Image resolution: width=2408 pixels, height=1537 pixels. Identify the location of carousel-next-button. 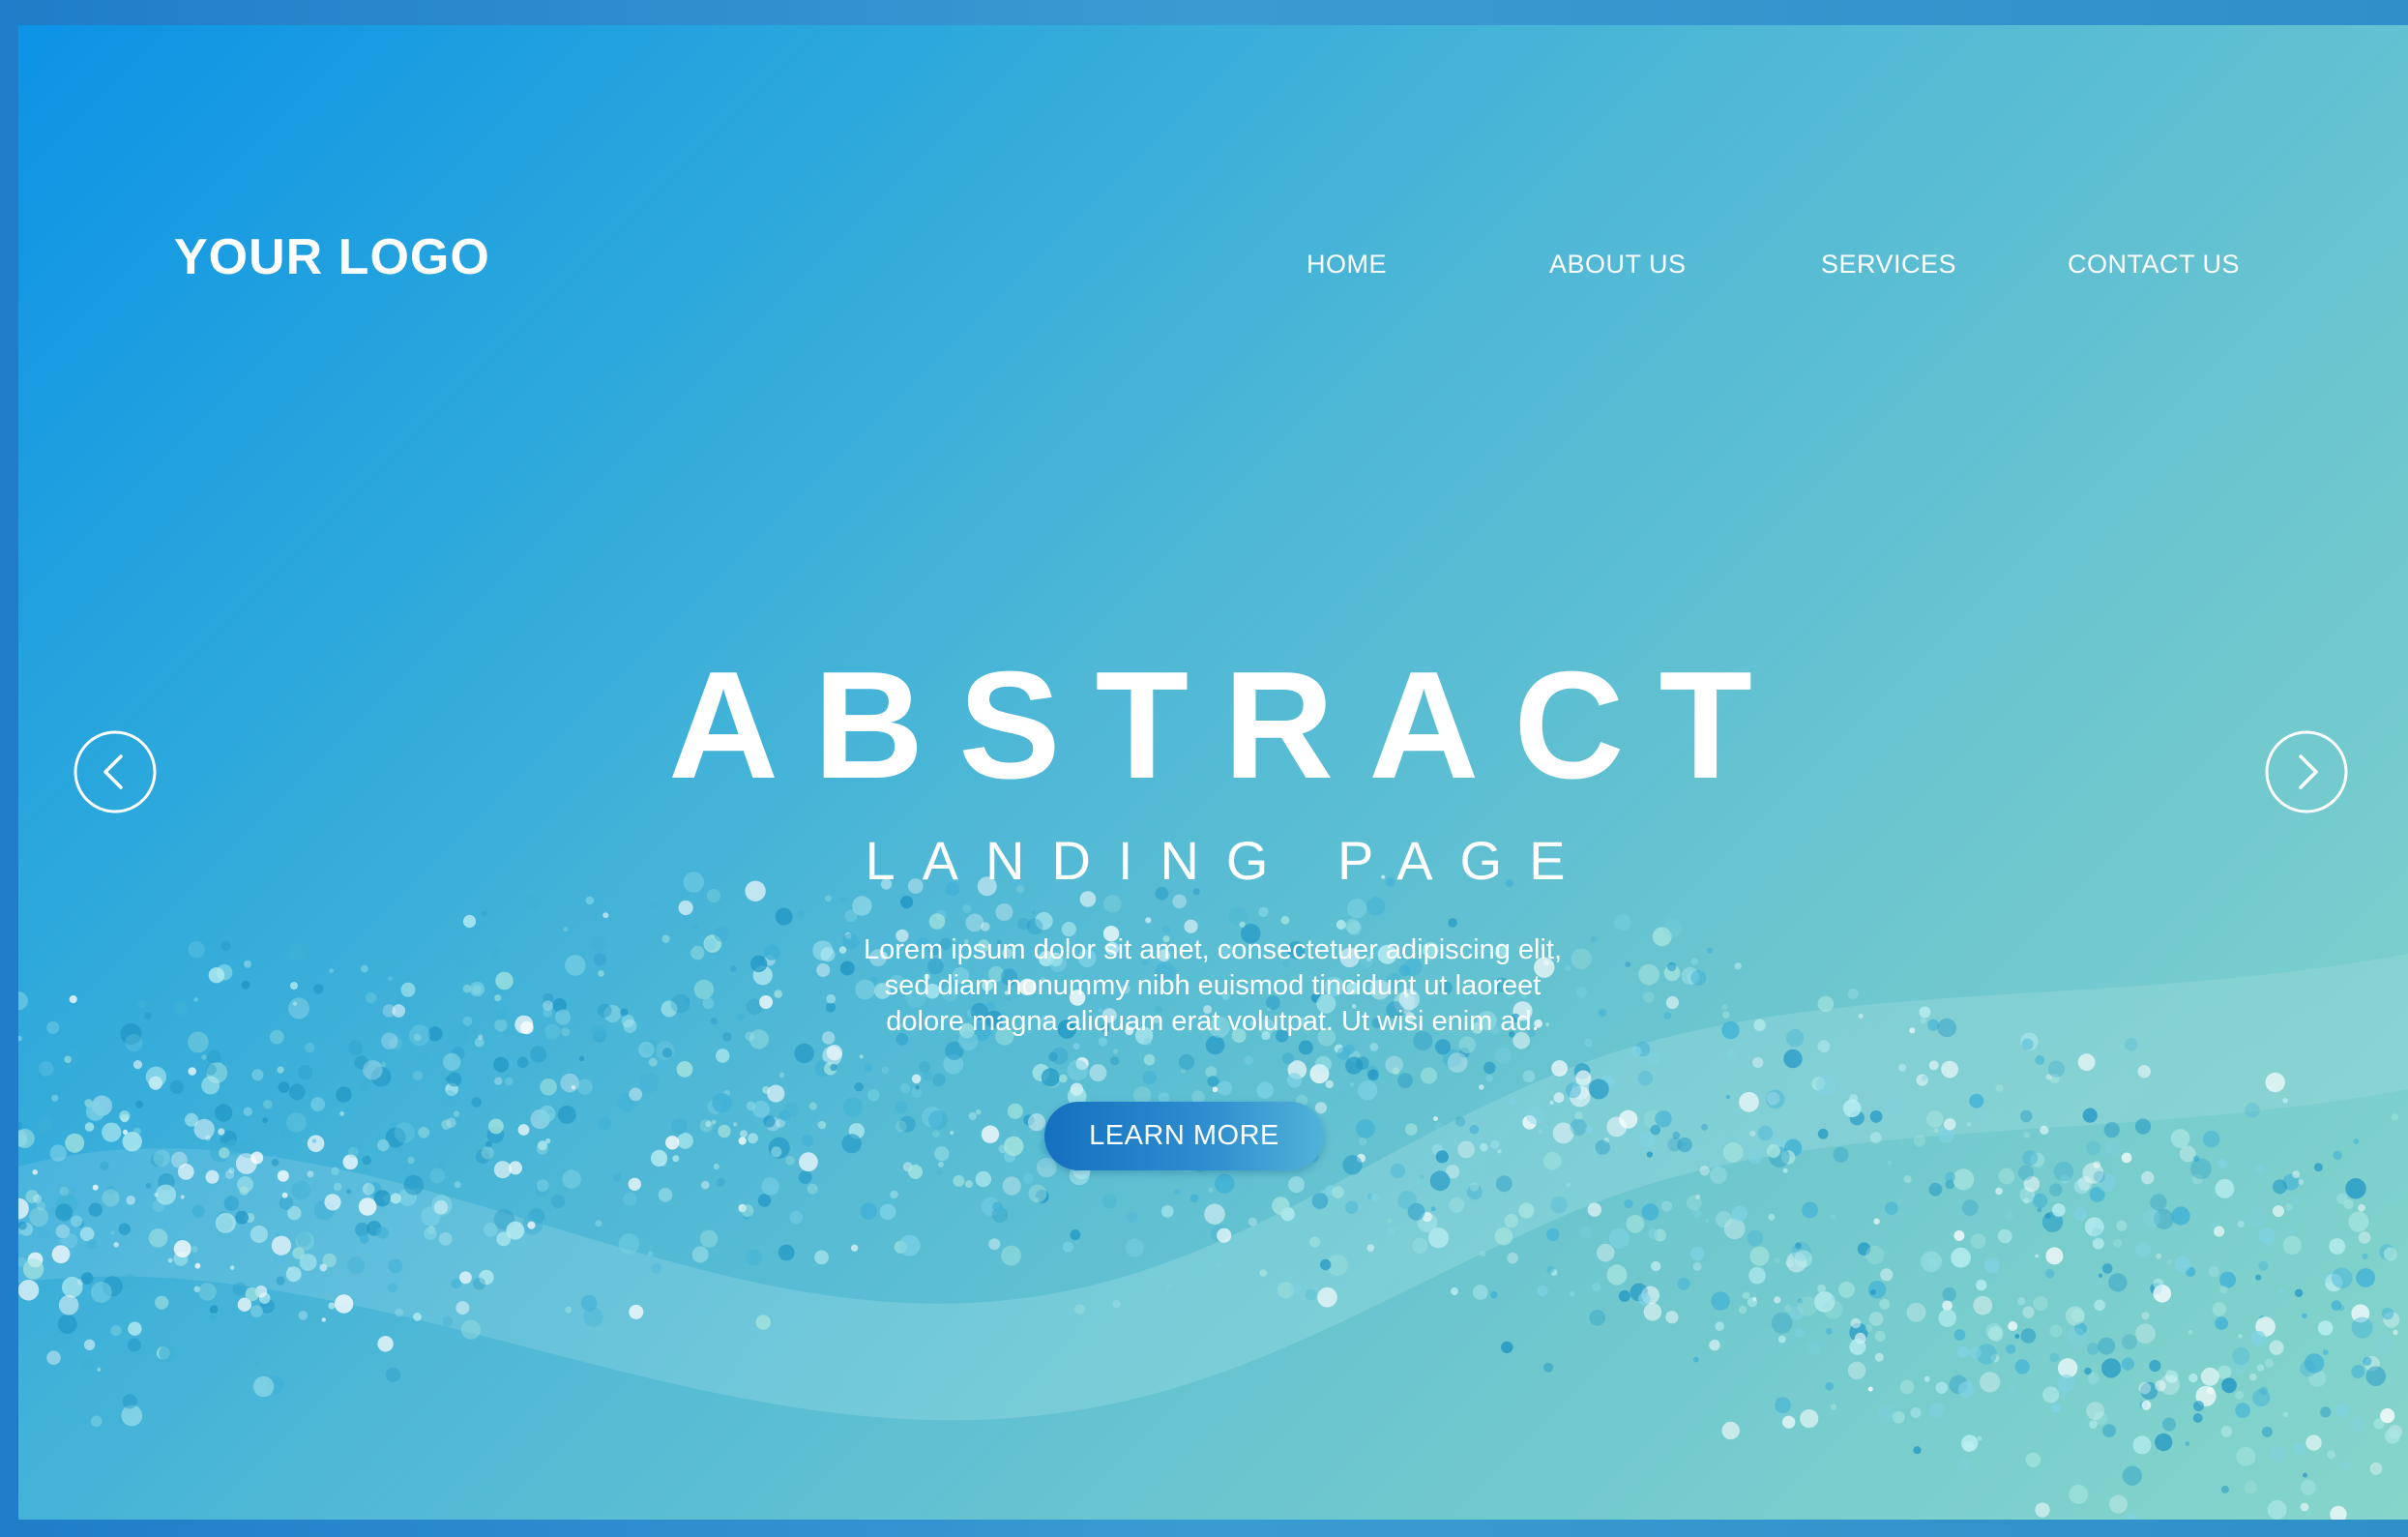
(2306, 772).